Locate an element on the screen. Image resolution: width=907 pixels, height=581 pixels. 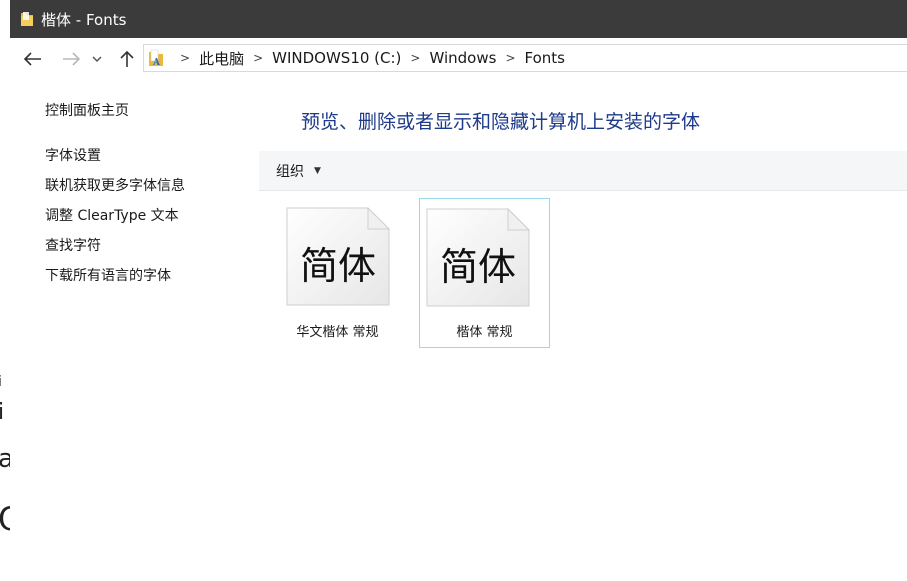
font-tile: 简体 华文楷体 常规 is located at coordinates (337, 274).